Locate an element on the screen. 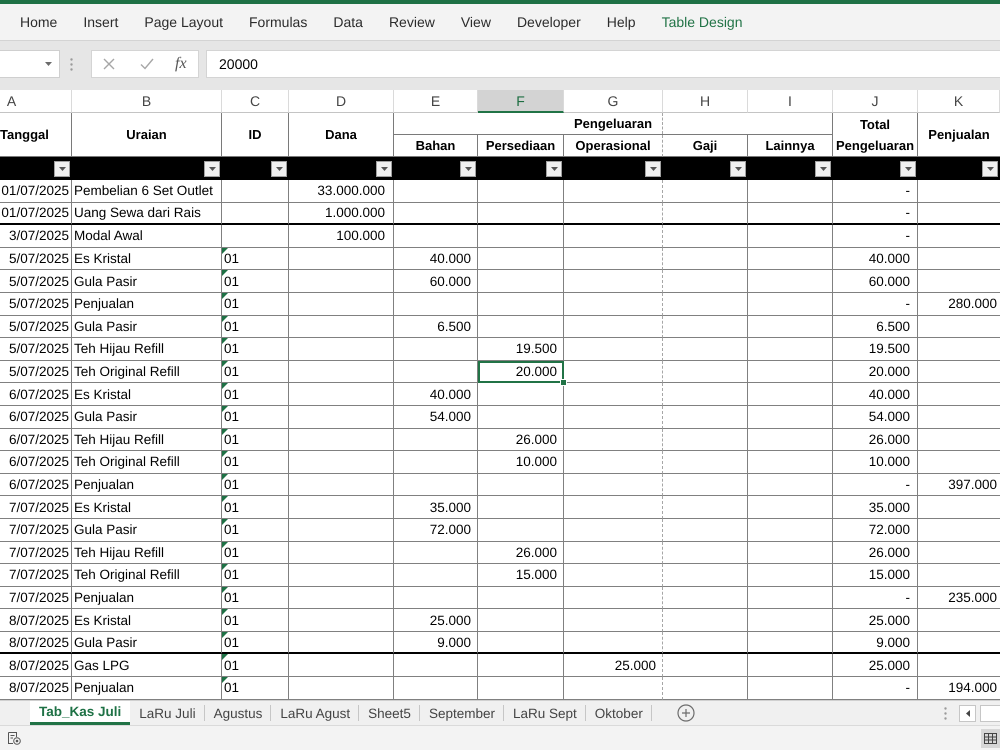 Image resolution: width=1000 pixels, height=750 pixels. sheet-tab: Agustus is located at coordinates (238, 713).